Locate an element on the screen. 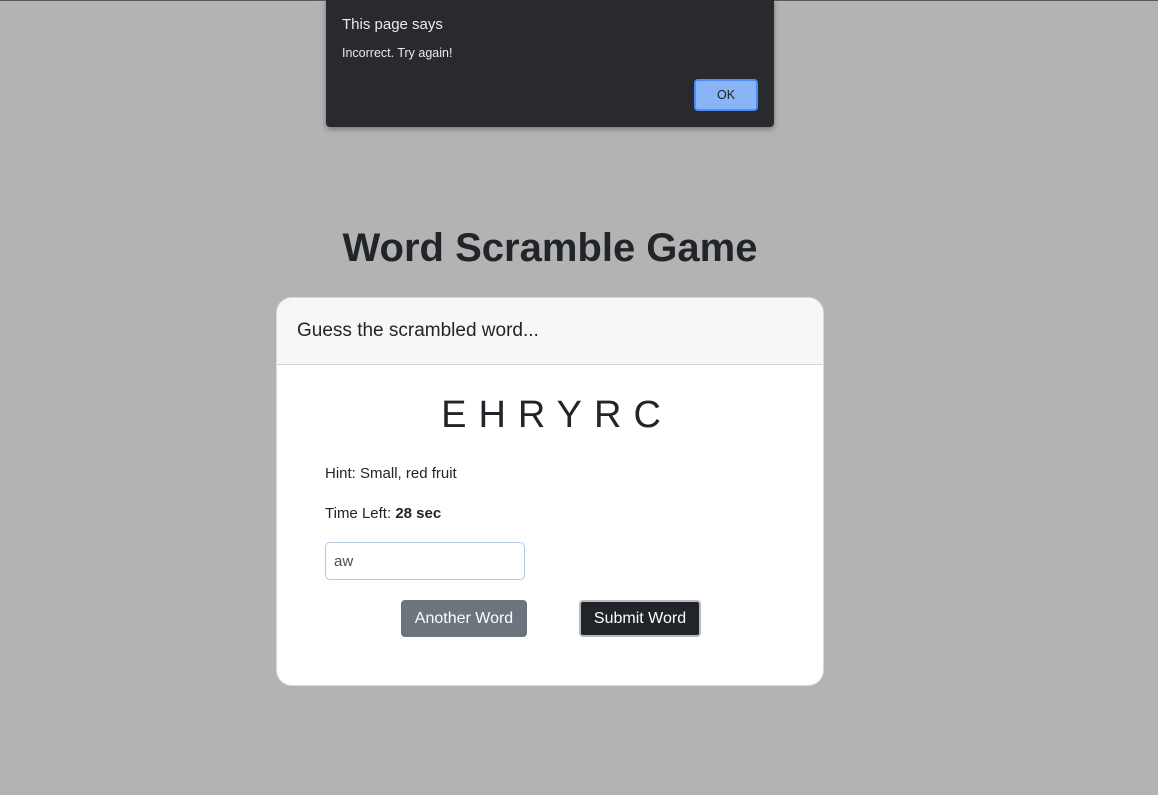 The height and width of the screenshot is (795, 1158). hint: Hint: Small, red fruit is located at coordinates (391, 473).